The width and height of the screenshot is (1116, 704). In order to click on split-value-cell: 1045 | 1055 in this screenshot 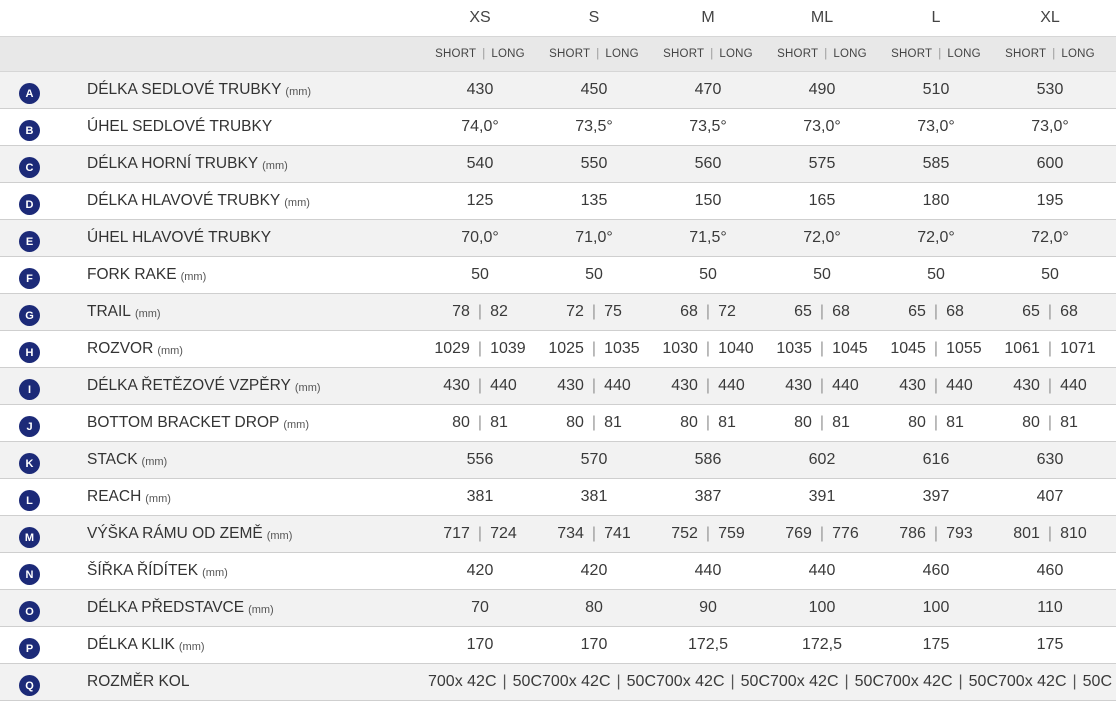, I will do `click(936, 349)`.